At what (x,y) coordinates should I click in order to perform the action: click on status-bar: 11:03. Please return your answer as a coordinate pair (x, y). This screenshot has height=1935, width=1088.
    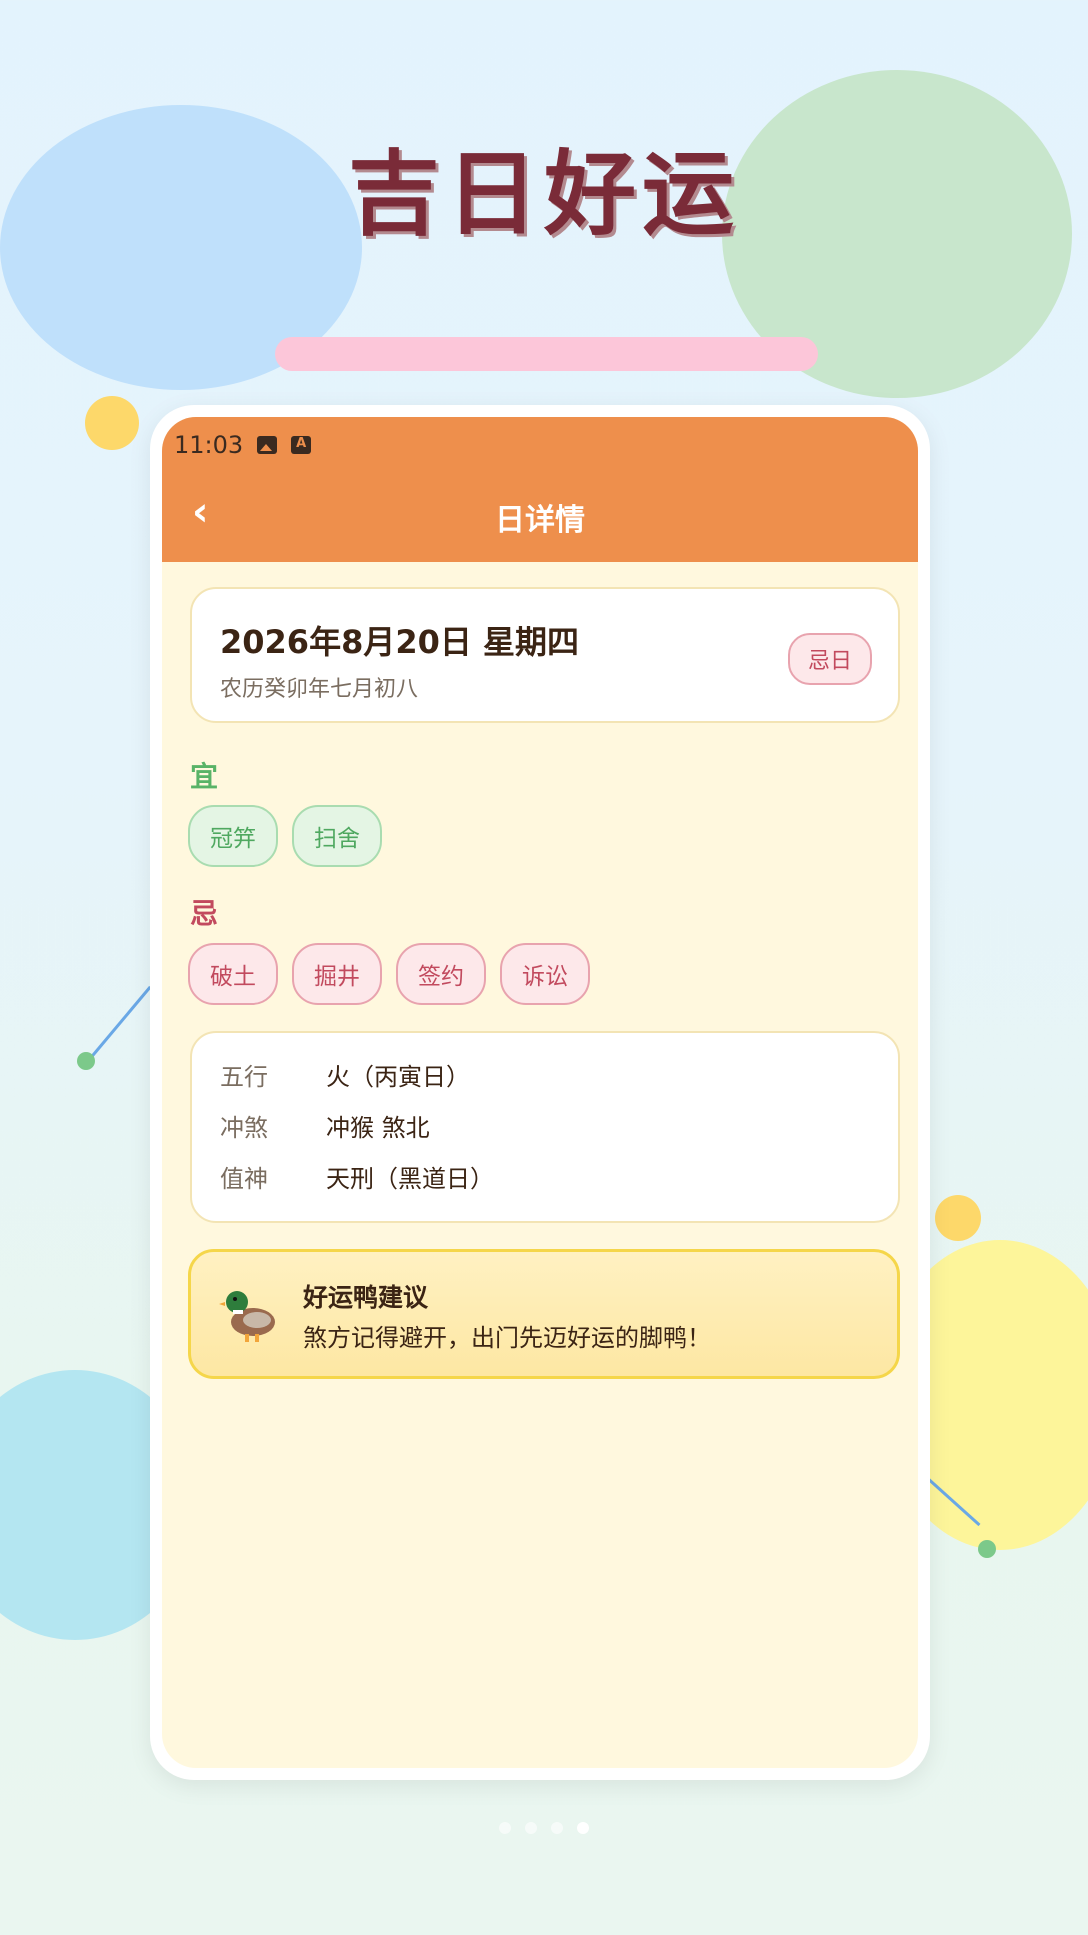
    Looking at the image, I should click on (243, 445).